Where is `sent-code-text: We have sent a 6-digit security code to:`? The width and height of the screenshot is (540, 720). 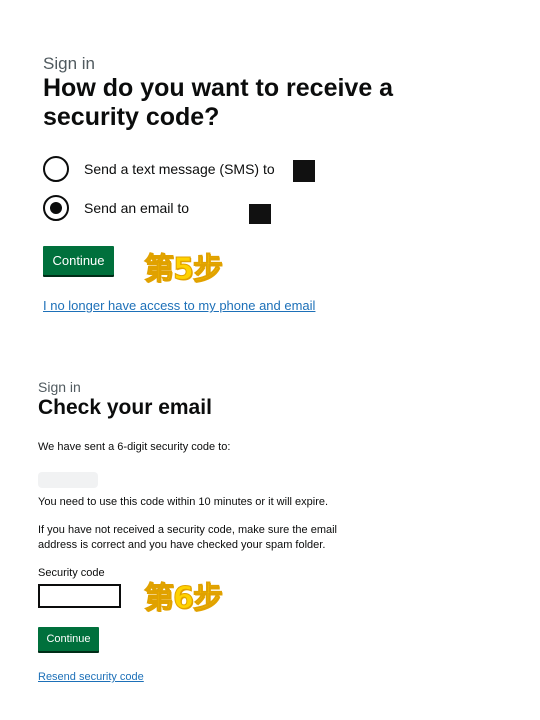
sent-code-text: We have sent a 6-digit security code to: is located at coordinates (134, 447).